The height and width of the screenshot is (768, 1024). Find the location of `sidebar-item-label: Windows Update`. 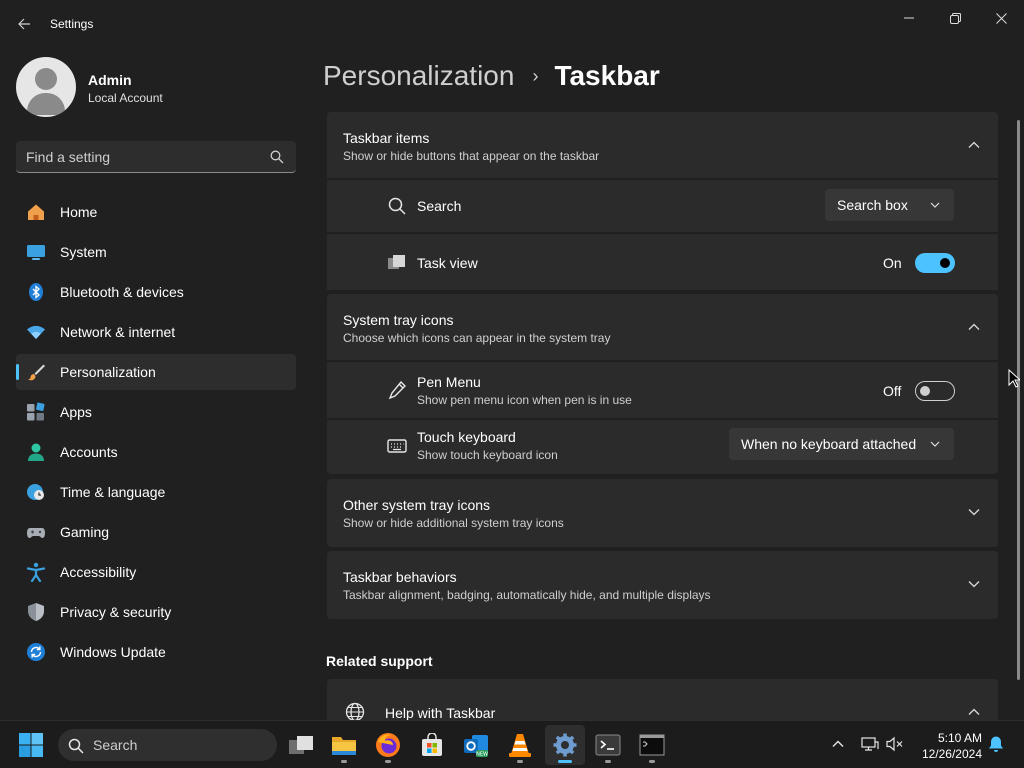

sidebar-item-label: Windows Update is located at coordinates (113, 652).